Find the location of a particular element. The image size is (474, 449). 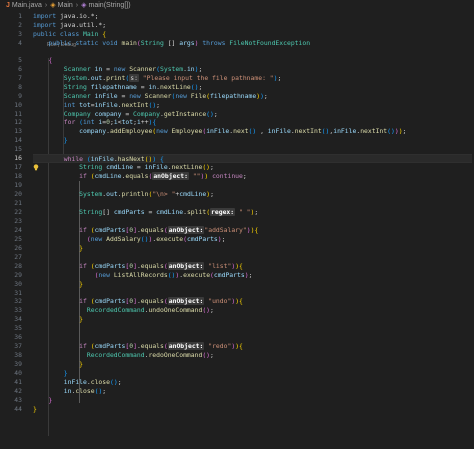

code-token: public class is located at coordinates (58, 33).